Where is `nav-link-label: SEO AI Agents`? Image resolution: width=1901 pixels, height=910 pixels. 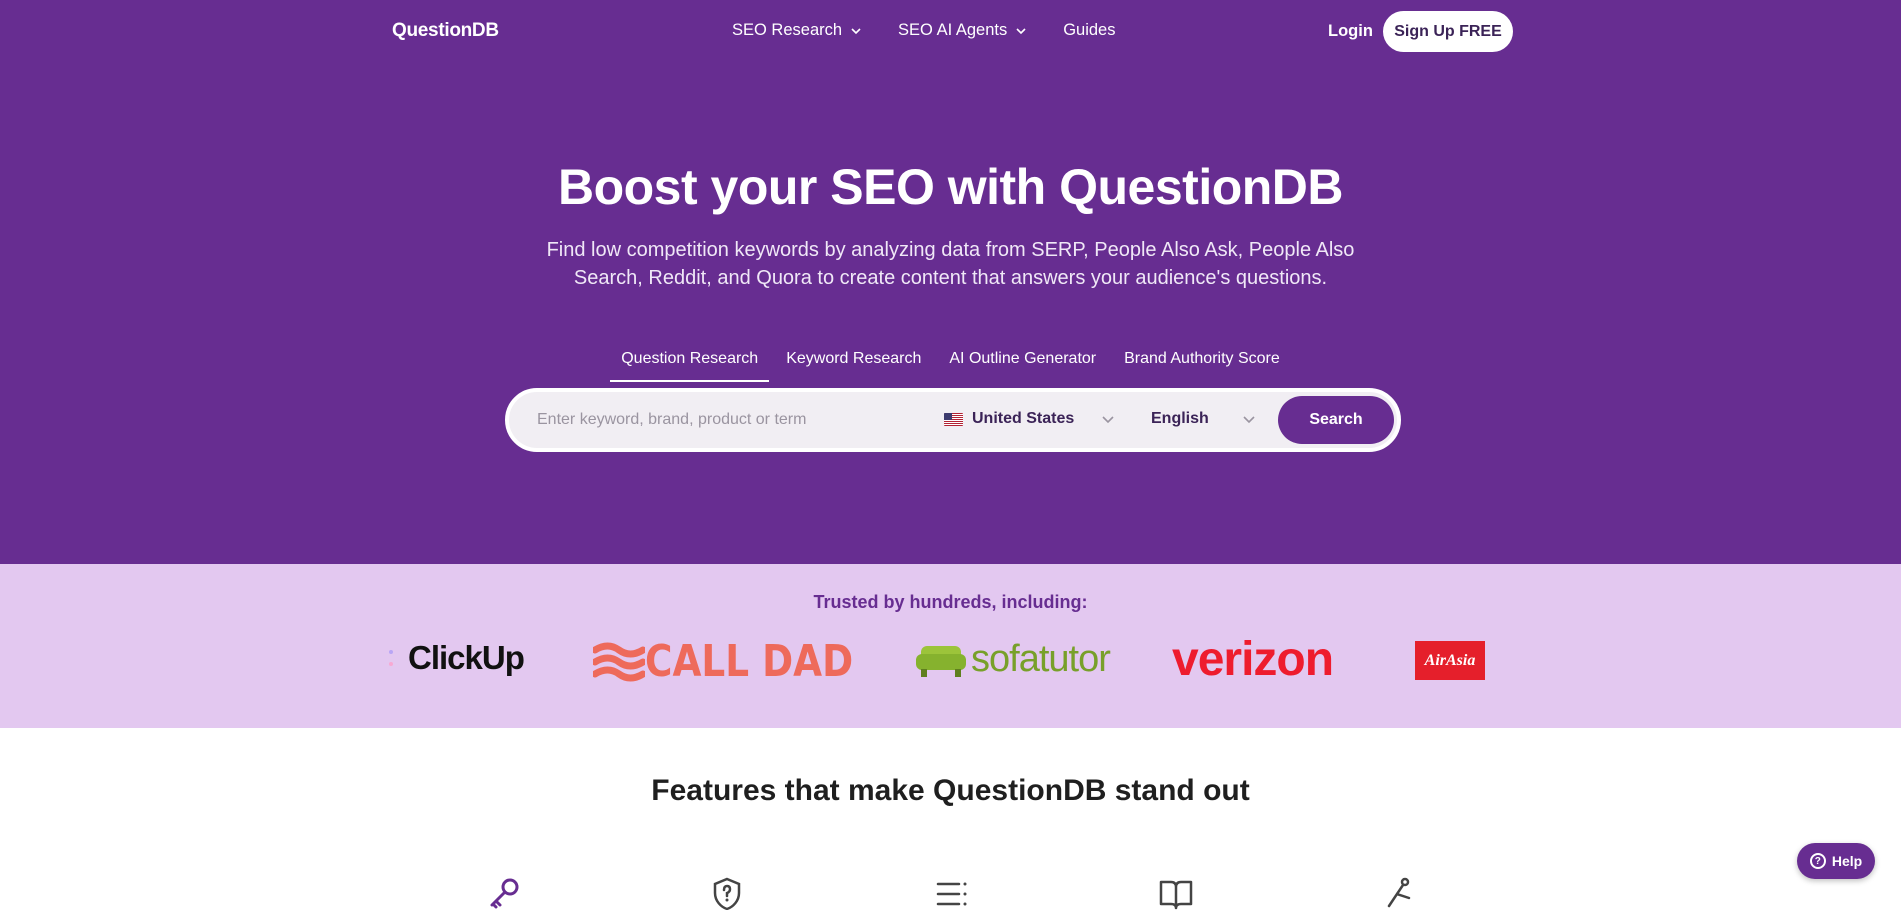
nav-link-label: SEO AI Agents is located at coordinates (953, 30).